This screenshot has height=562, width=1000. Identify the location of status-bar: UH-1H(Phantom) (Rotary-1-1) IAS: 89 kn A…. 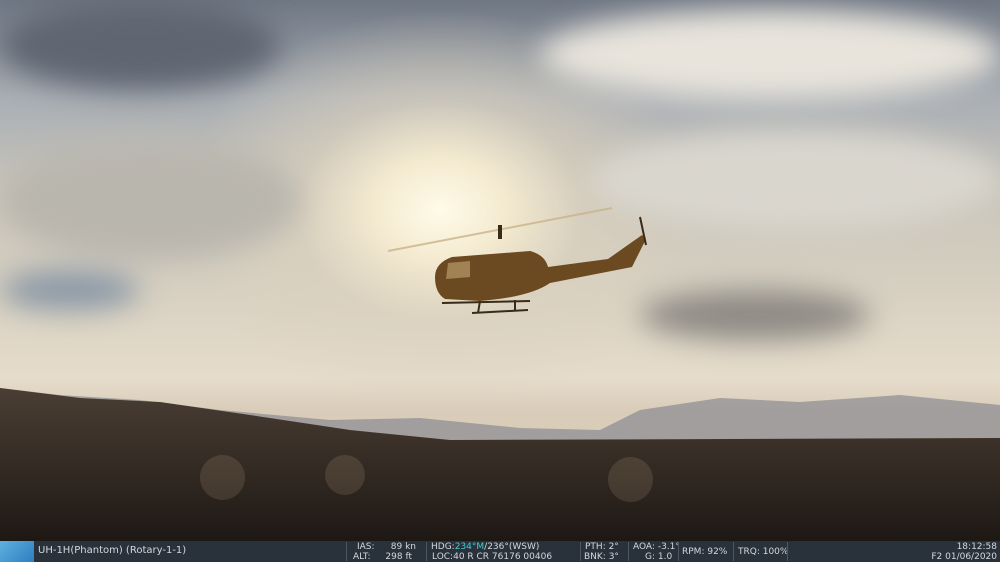
(500, 551).